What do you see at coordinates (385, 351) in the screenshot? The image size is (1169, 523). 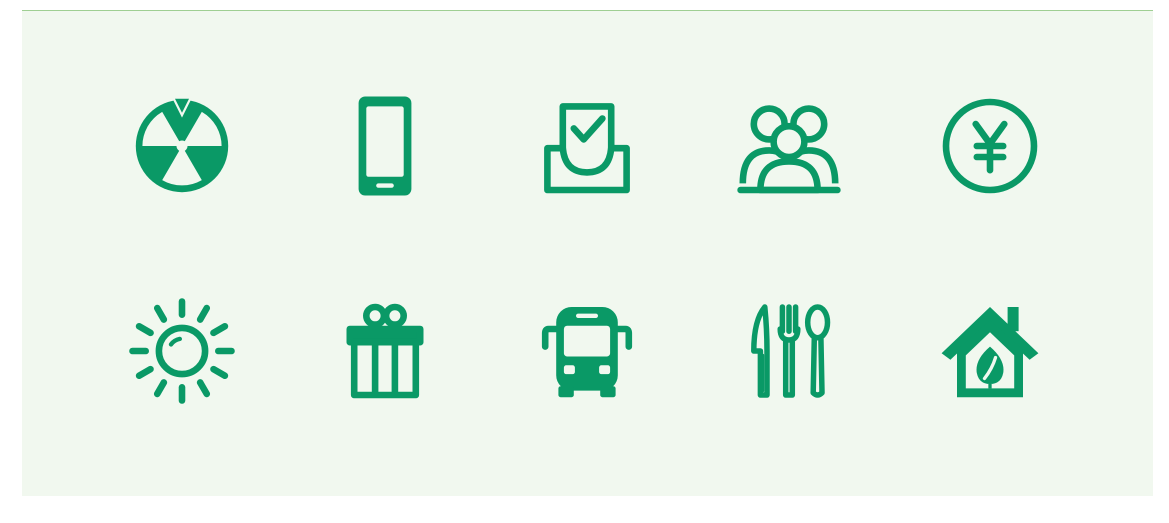 I see `gift-box-icon` at bounding box center [385, 351].